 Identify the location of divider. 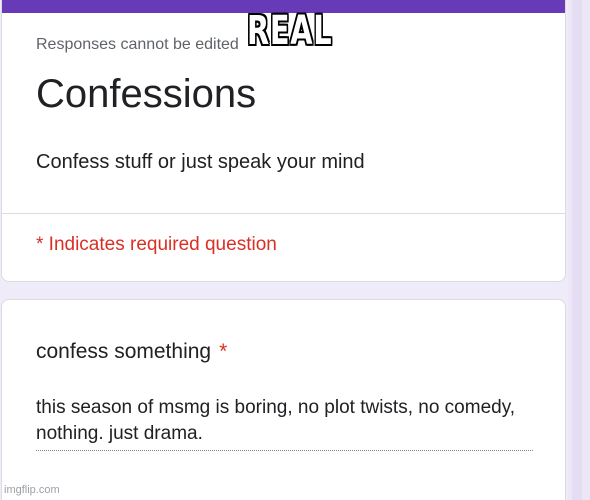
(283, 213).